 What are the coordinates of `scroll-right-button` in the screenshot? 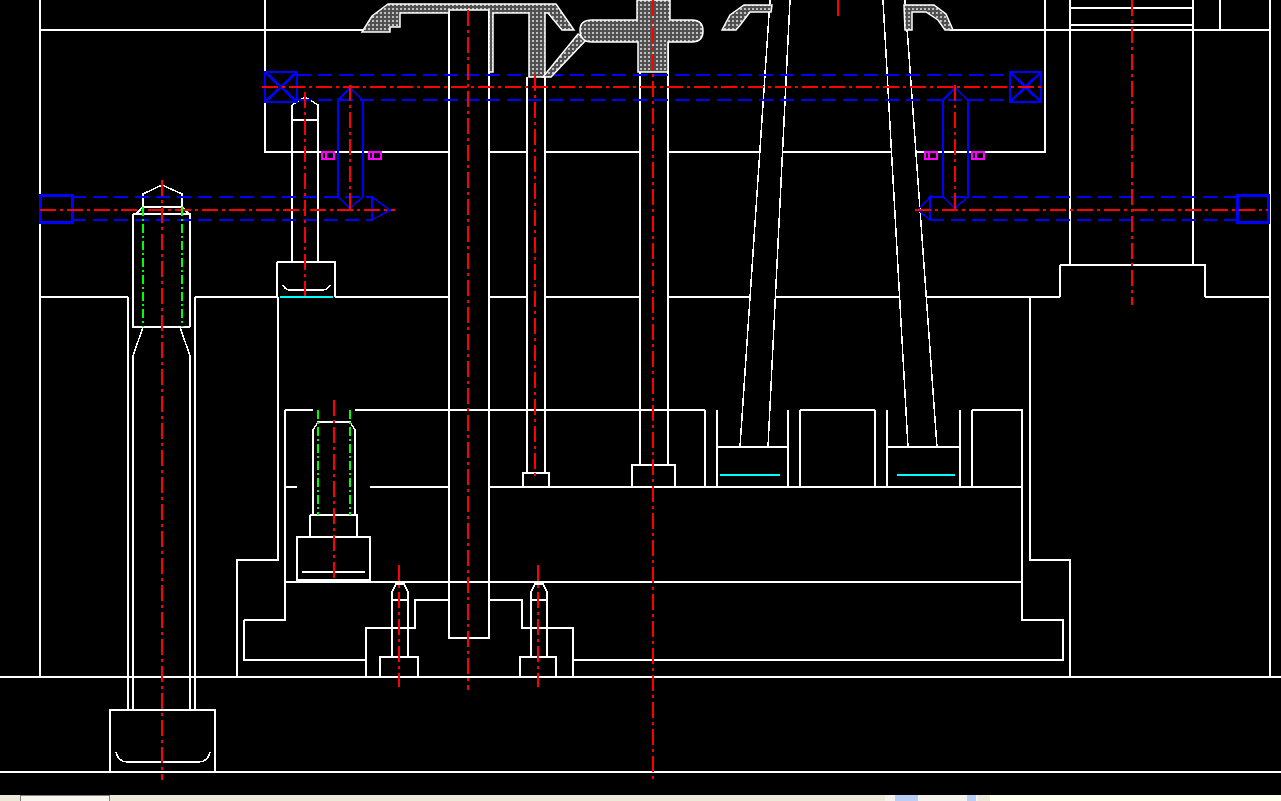 It's located at (971, 798).